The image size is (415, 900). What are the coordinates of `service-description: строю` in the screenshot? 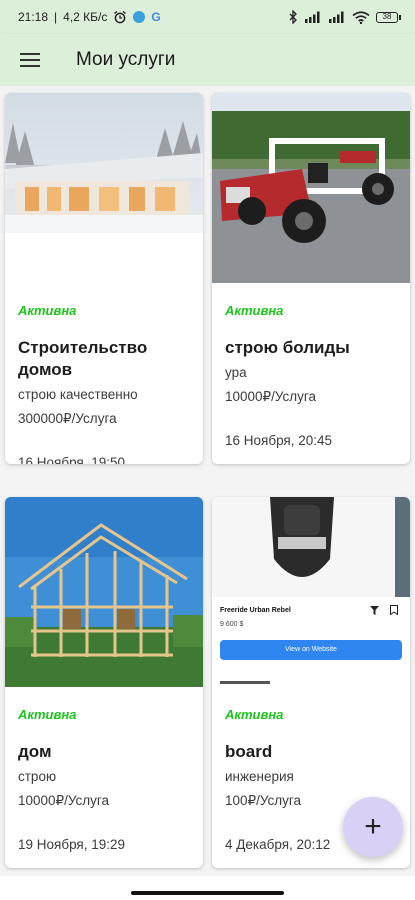 It's located at (37, 776).